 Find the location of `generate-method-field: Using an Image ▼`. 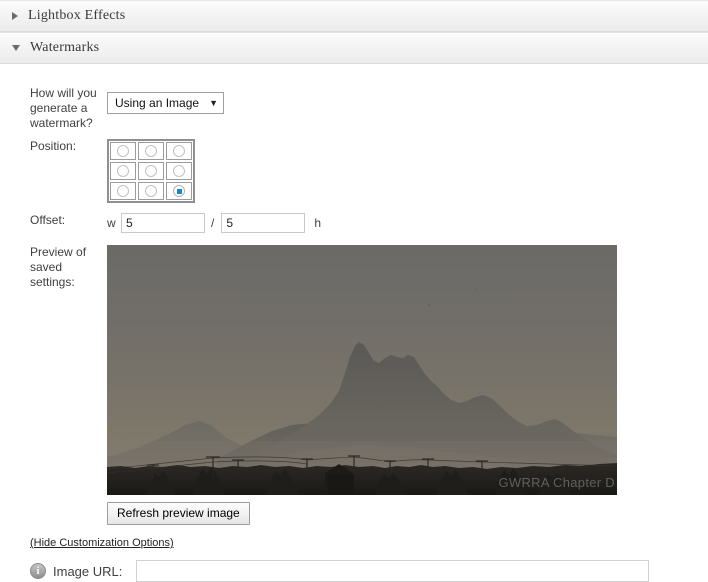

generate-method-field: Using an Image ▼ is located at coordinates (407, 100).